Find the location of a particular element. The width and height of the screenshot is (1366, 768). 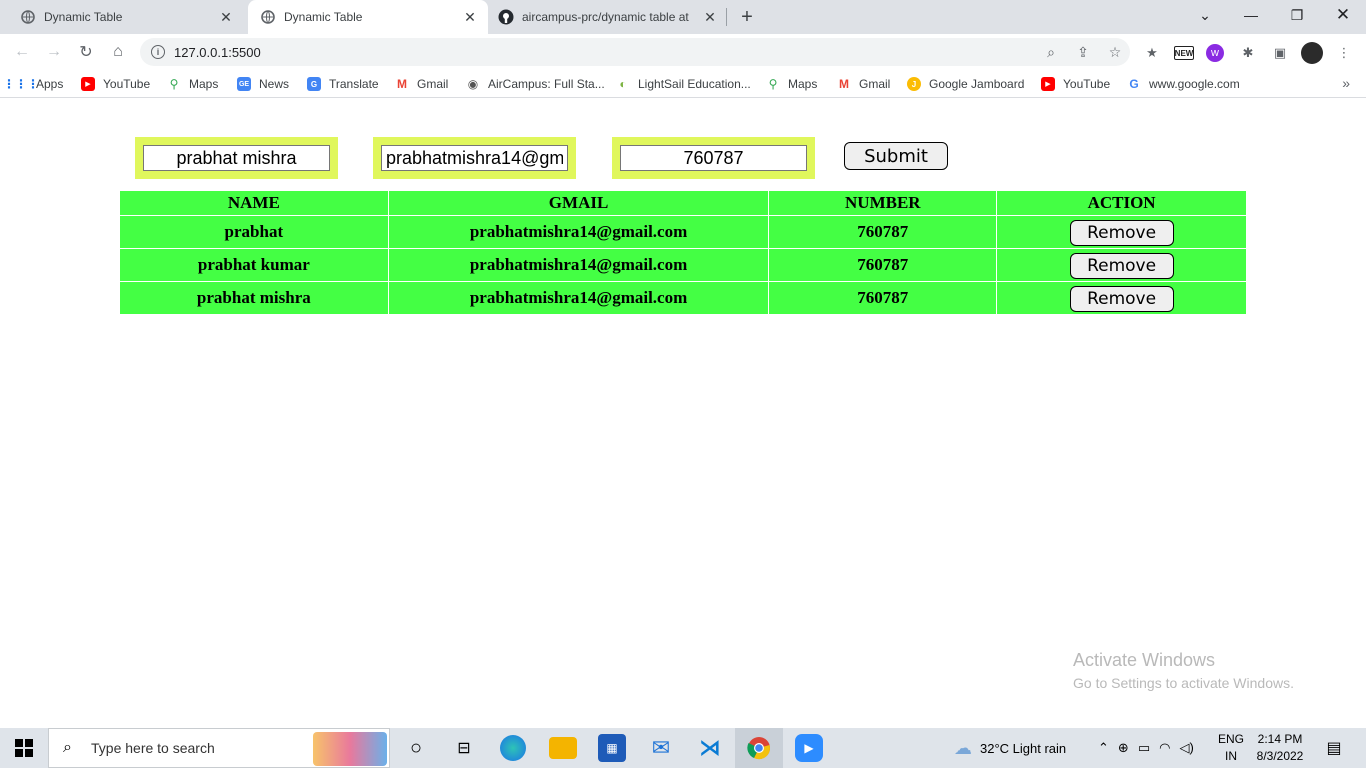

chevron-up-icon: ⌃ is located at coordinates (1103, 748).